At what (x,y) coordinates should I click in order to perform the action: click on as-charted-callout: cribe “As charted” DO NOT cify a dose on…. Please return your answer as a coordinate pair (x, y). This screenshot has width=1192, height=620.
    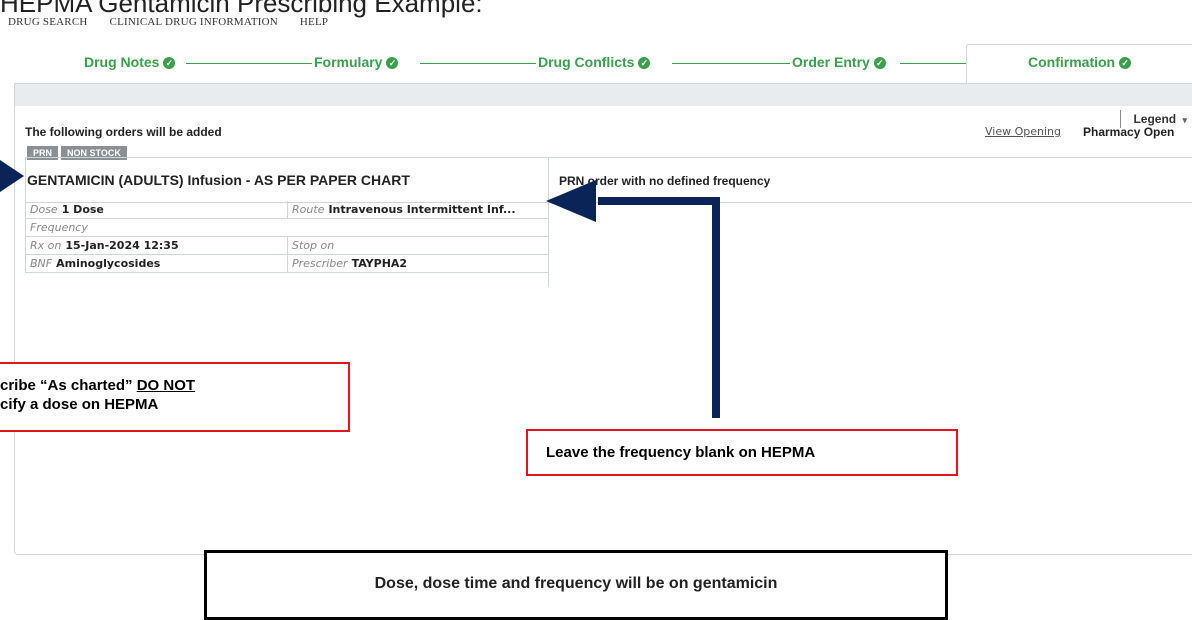
    Looking at the image, I should click on (175, 397).